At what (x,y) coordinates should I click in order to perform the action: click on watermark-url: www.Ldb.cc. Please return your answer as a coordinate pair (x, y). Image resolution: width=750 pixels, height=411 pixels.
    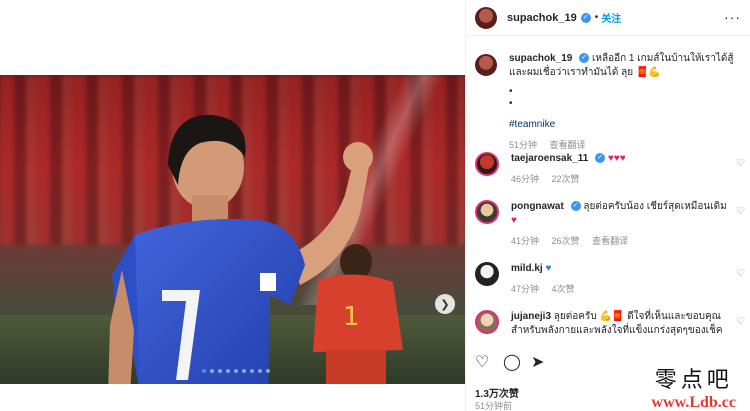
    Looking at the image, I should click on (693, 402).